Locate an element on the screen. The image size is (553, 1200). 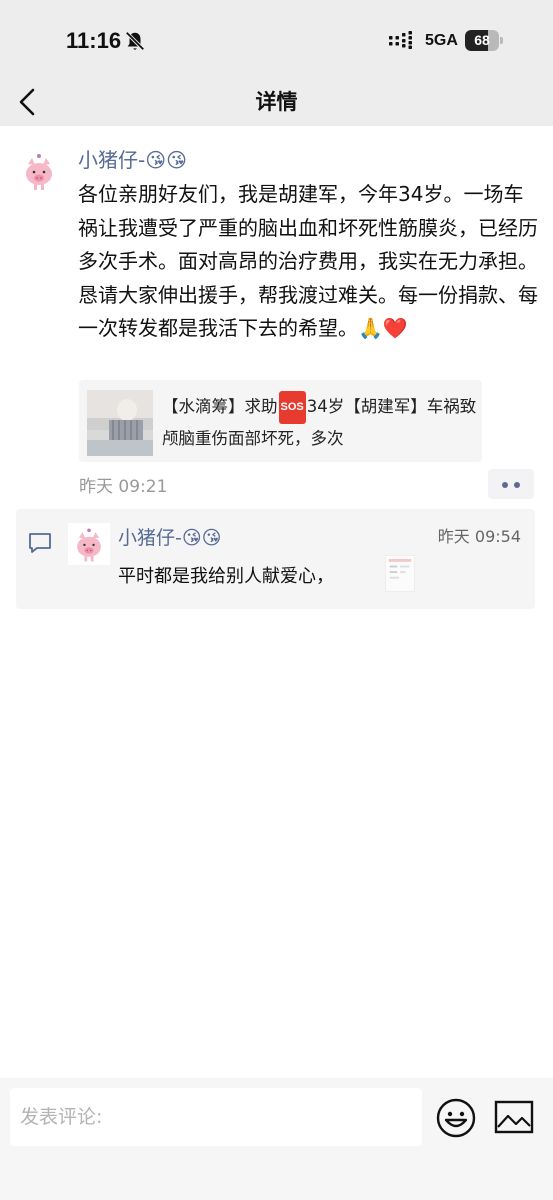
comment-avatar is located at coordinates (89, 544).